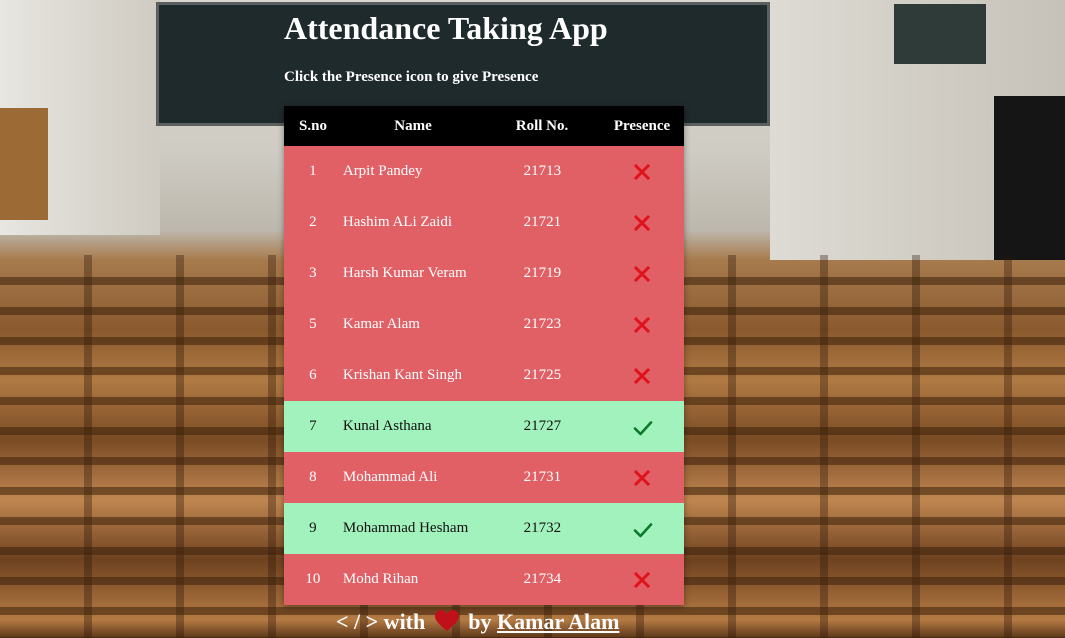  I want to click on cell-name: Kunal Asthana, so click(387, 426).